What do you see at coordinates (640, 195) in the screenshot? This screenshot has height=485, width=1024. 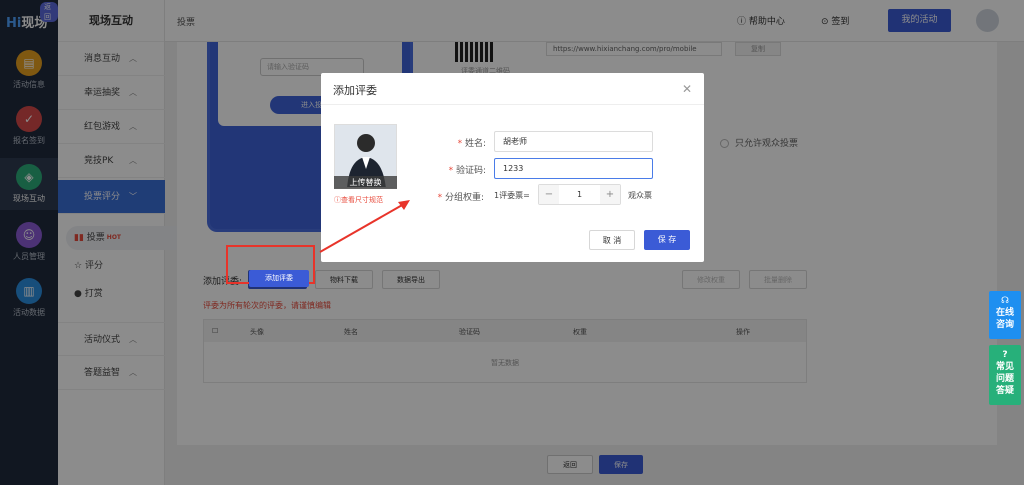 I see `weight-suffix: 观众票` at bounding box center [640, 195].